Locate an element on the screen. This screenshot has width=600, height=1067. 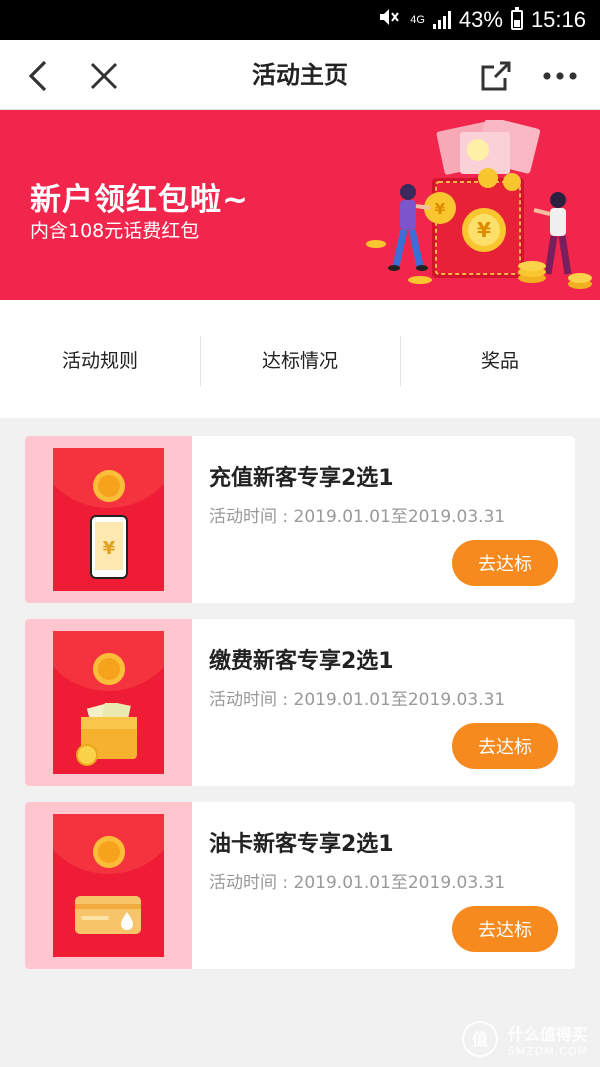
red-envelope-illustration: ¥ ¥ is located at coordinates (479, 204).